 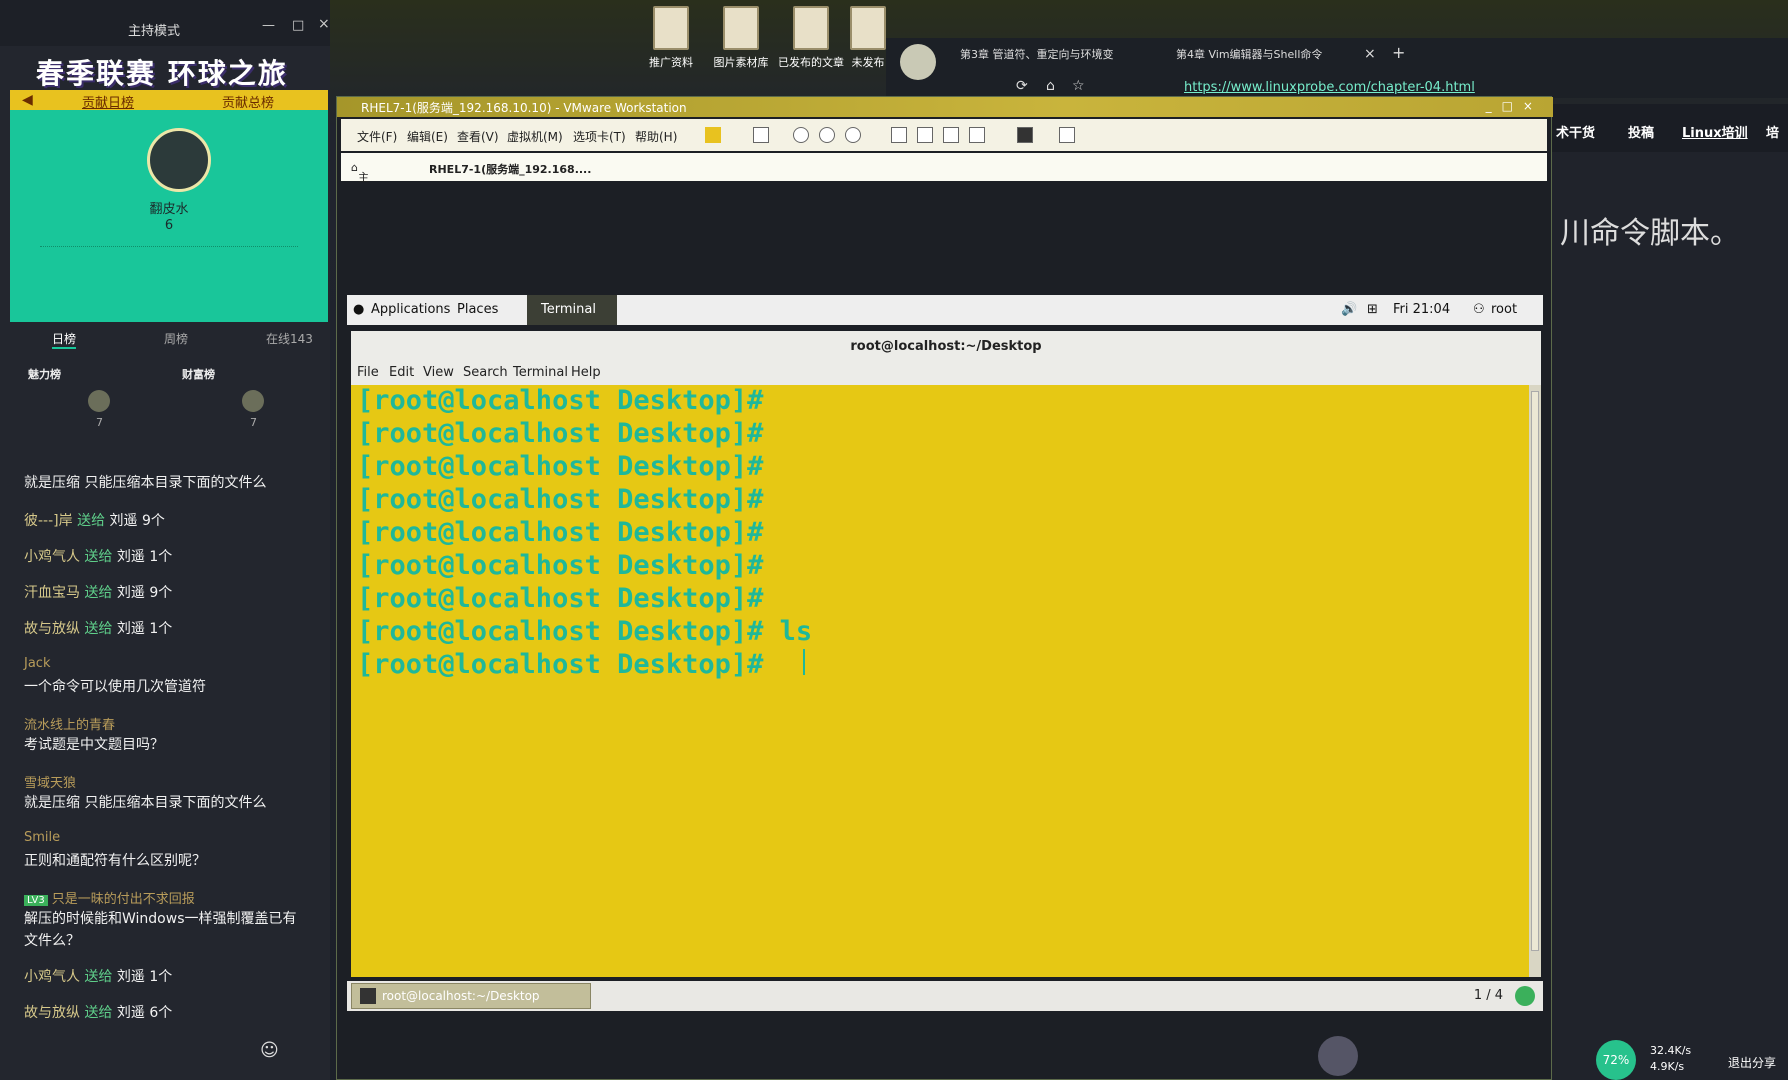 I want to click on scrollbar-thumb, so click(x=1535, y=671).